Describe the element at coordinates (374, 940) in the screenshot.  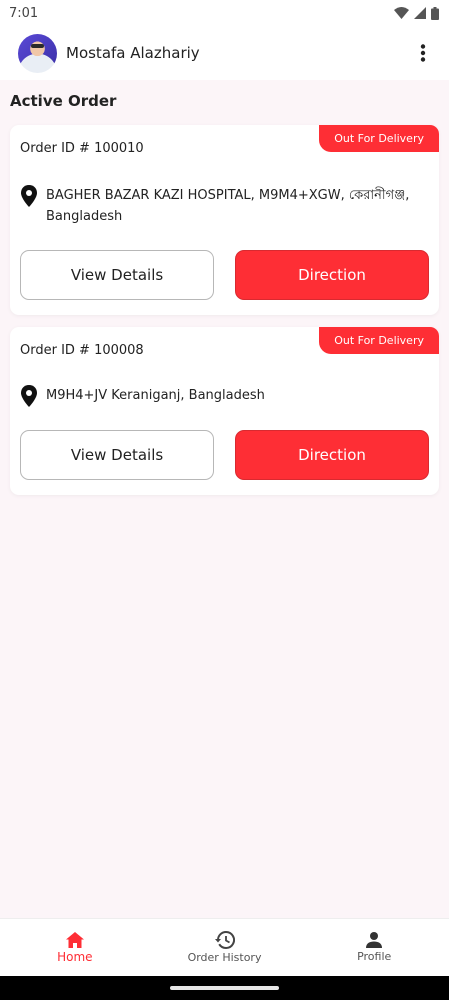
I see `person-icon` at that location.